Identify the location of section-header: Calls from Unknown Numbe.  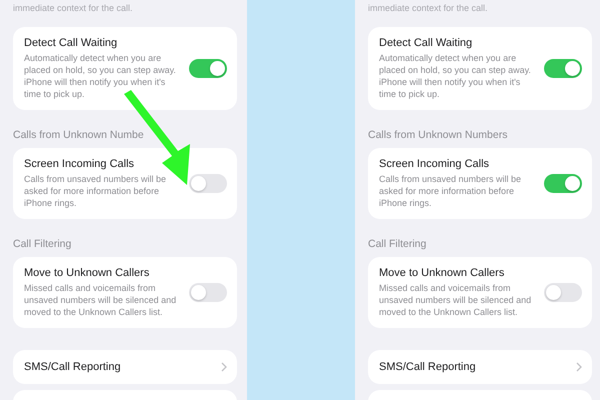
(79, 135).